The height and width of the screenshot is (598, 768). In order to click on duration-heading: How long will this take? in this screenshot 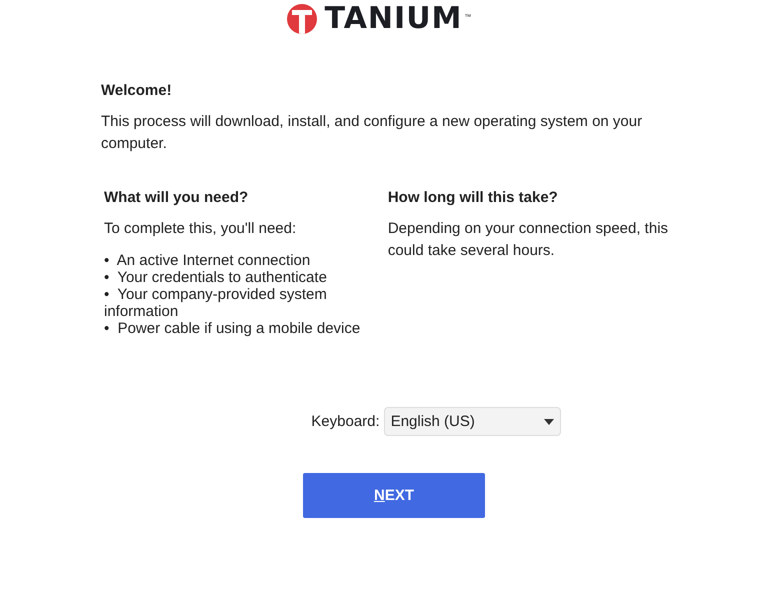, I will do `click(473, 197)`.